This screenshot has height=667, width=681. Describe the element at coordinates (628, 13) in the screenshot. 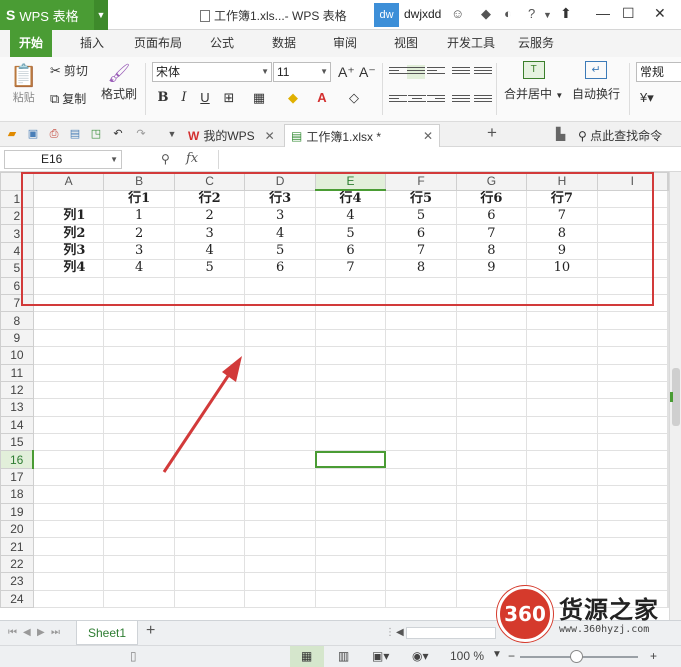

I see `maximize-icon: ☐` at that location.